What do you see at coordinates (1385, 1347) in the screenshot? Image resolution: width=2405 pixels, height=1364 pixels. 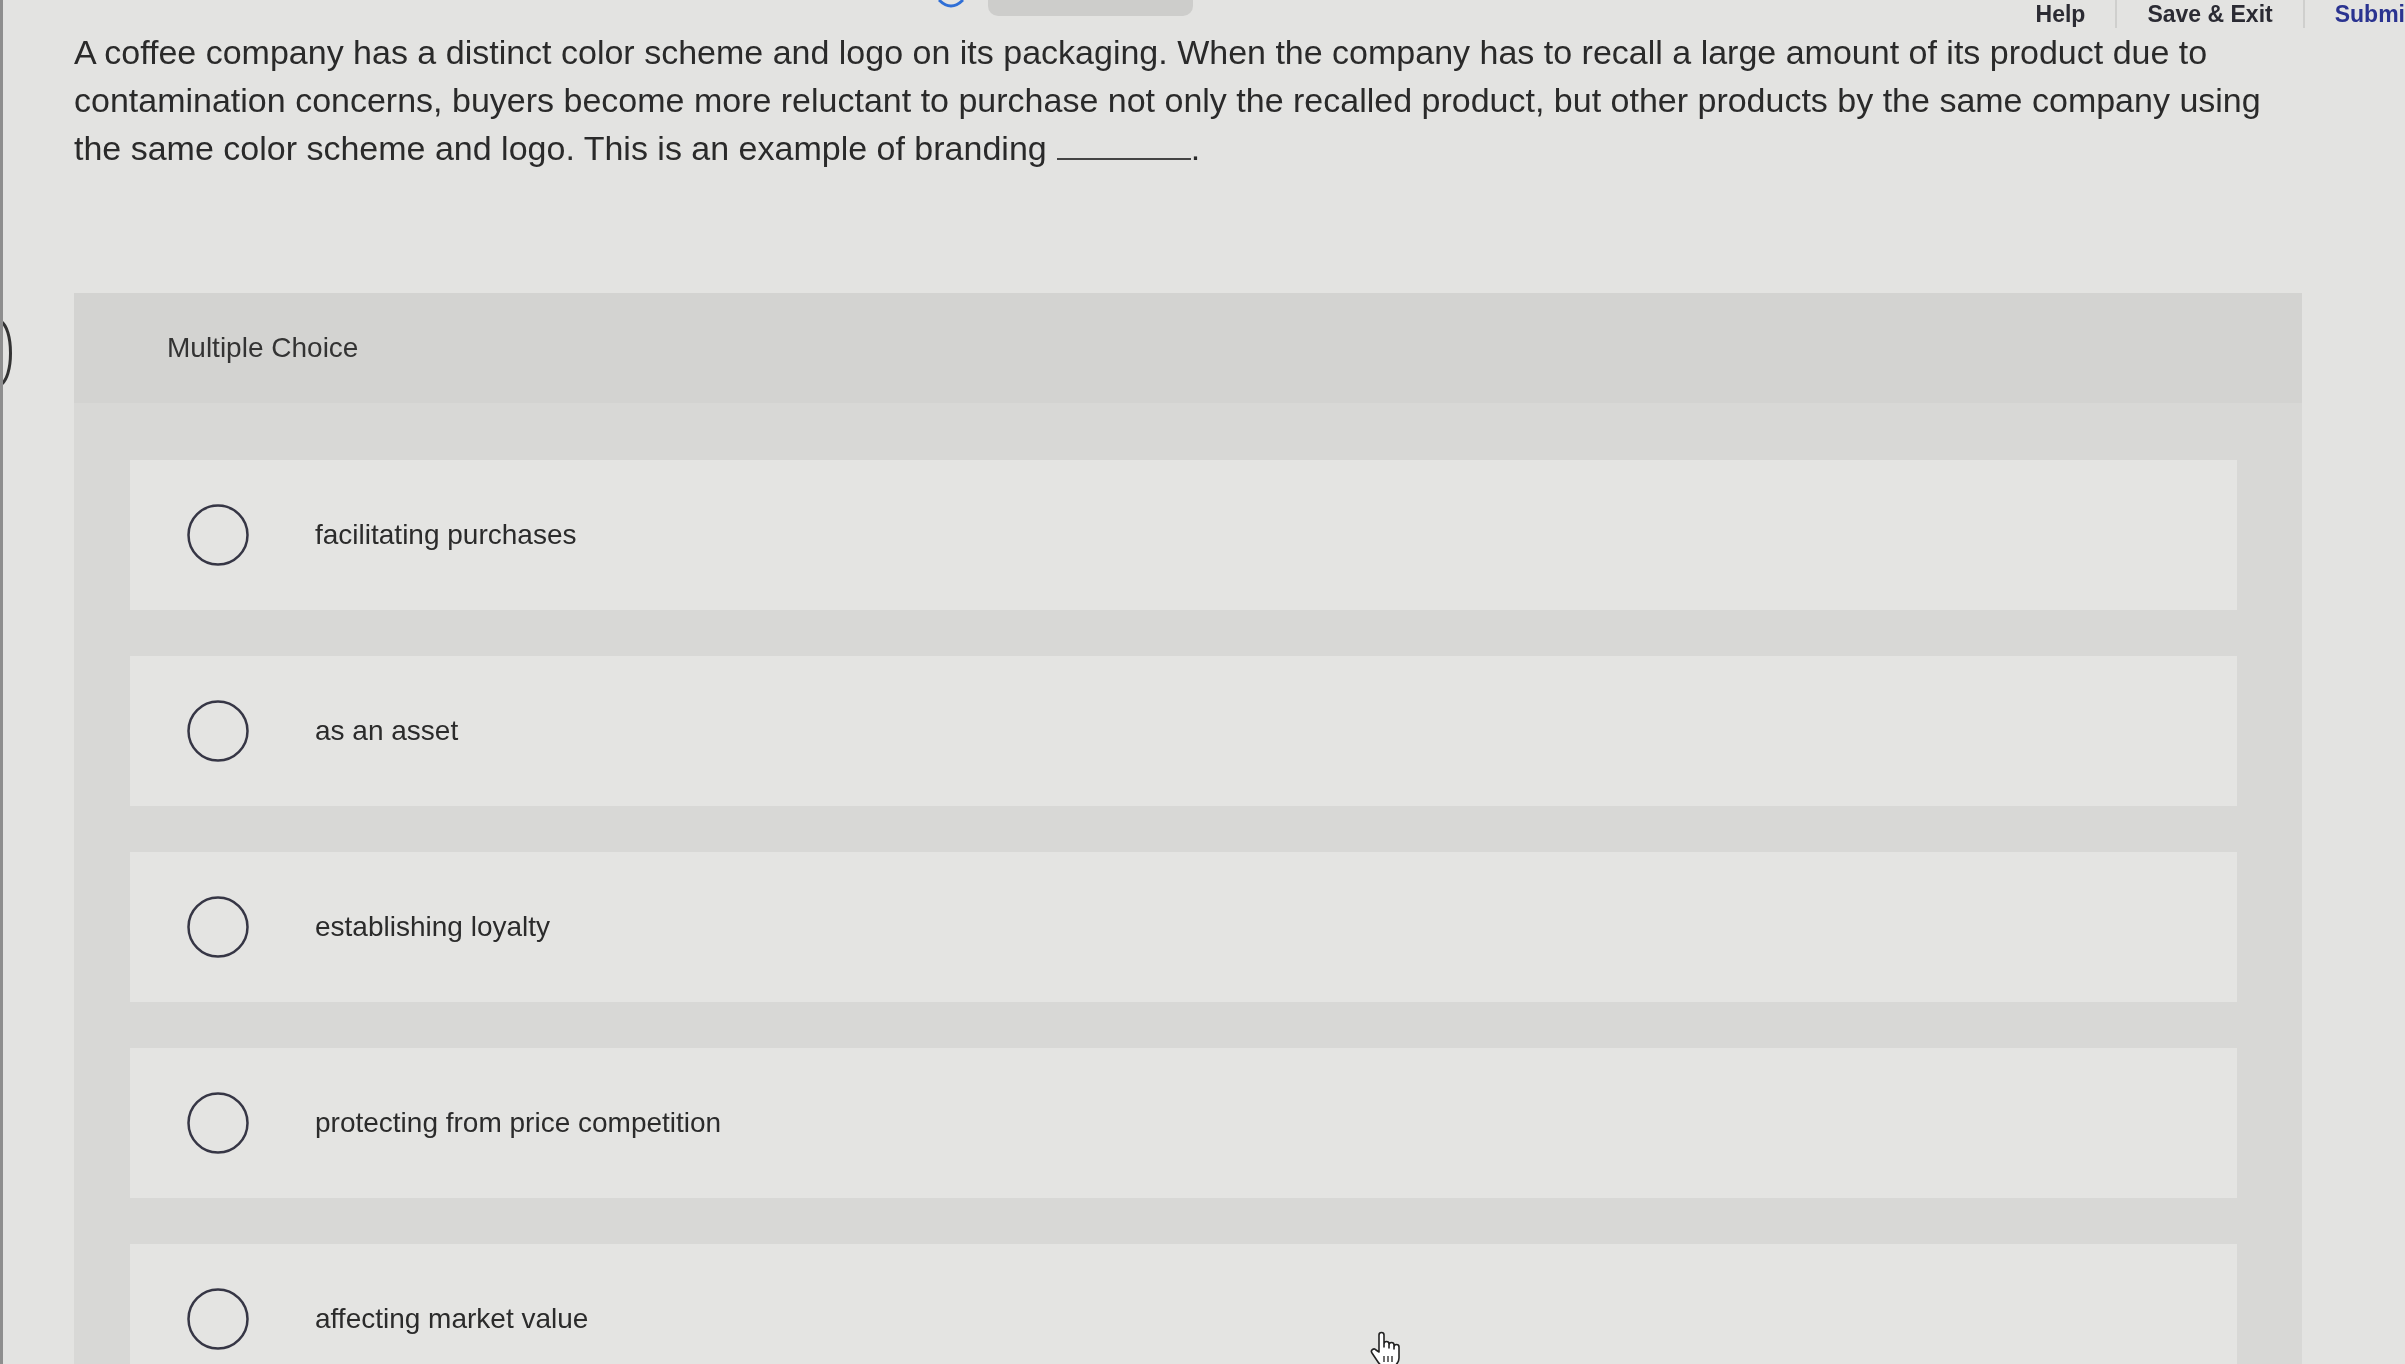 I see `hand-cursor-icon` at bounding box center [1385, 1347].